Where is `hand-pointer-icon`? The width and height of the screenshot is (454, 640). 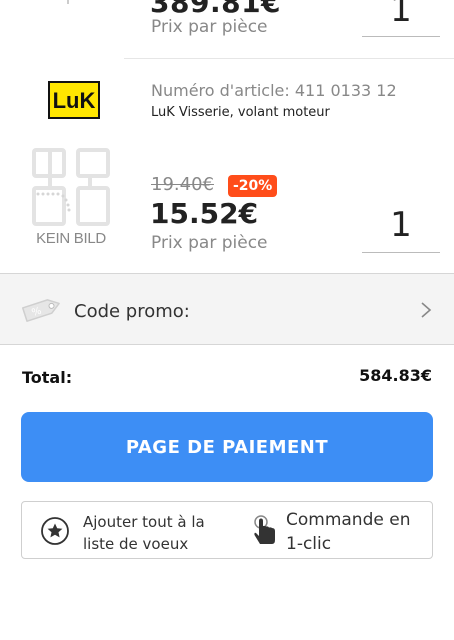 hand-pointer-icon is located at coordinates (264, 529).